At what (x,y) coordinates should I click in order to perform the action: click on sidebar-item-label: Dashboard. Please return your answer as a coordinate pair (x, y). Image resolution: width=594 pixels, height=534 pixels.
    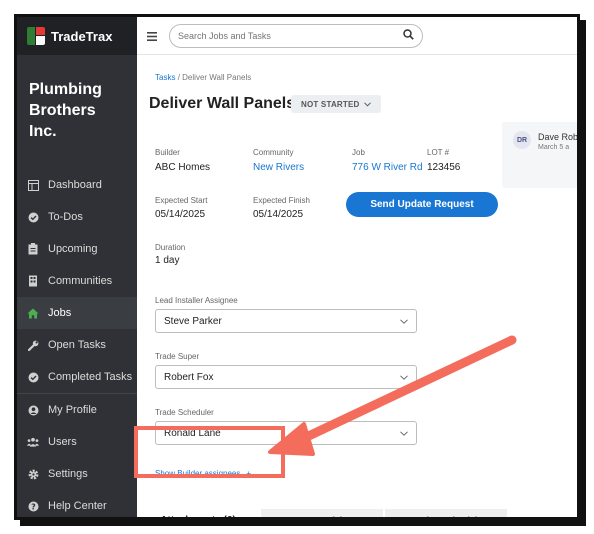
    Looking at the image, I should click on (75, 185).